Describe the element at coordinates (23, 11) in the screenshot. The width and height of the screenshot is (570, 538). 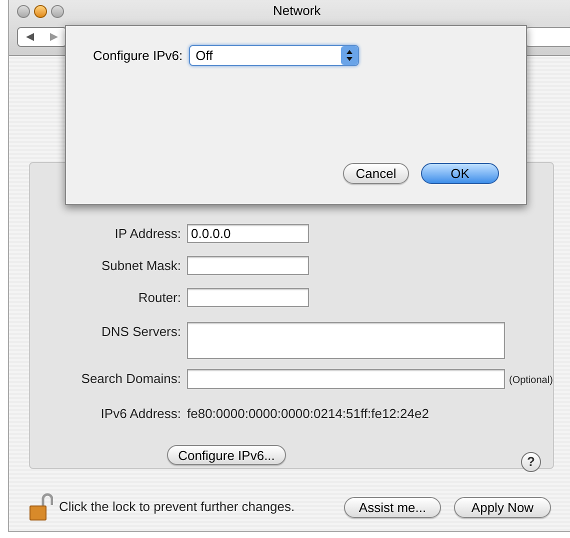
I see `close-window-icon` at that location.